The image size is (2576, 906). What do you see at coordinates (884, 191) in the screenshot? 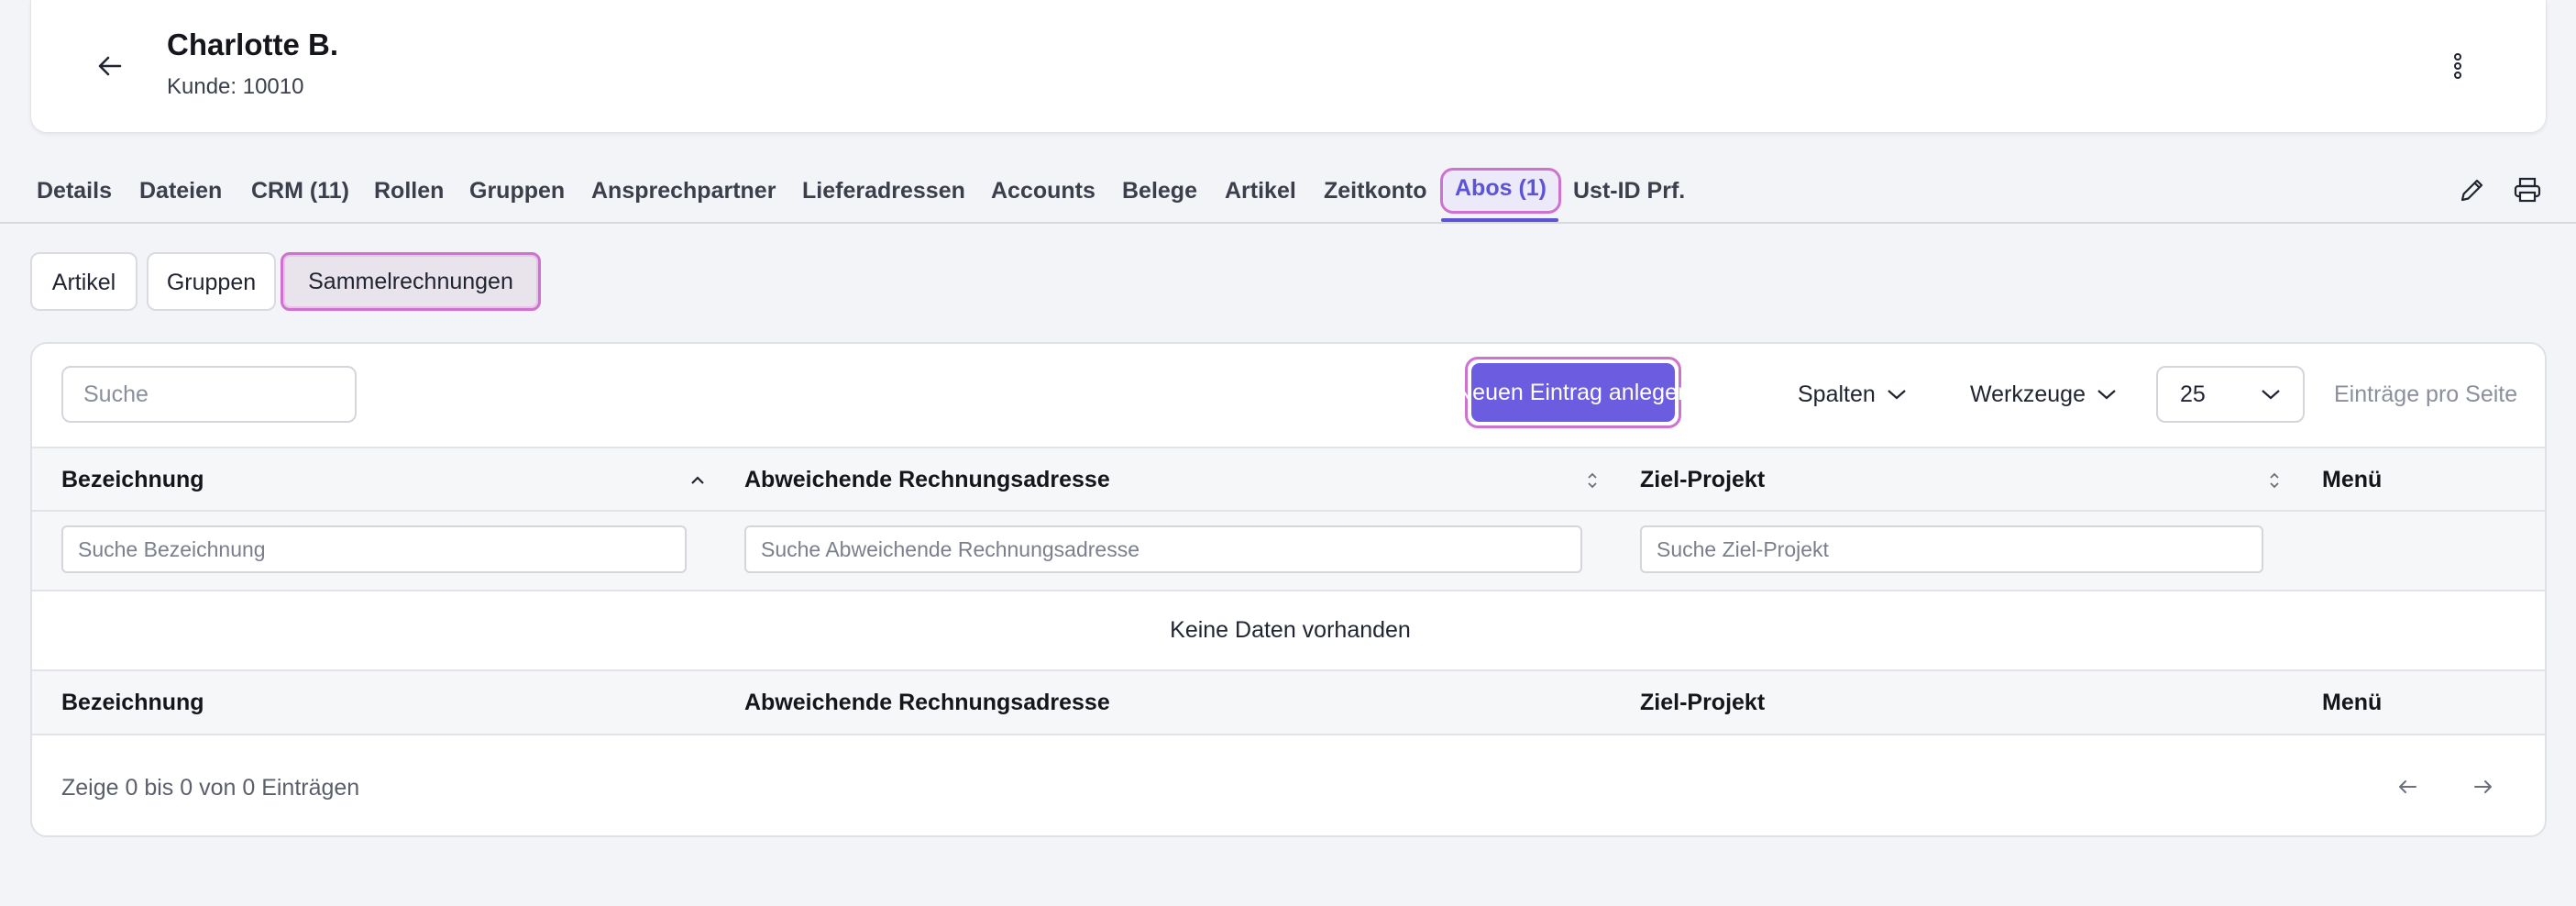
I see `tab-lieferadressen: Lieferadressen` at bounding box center [884, 191].